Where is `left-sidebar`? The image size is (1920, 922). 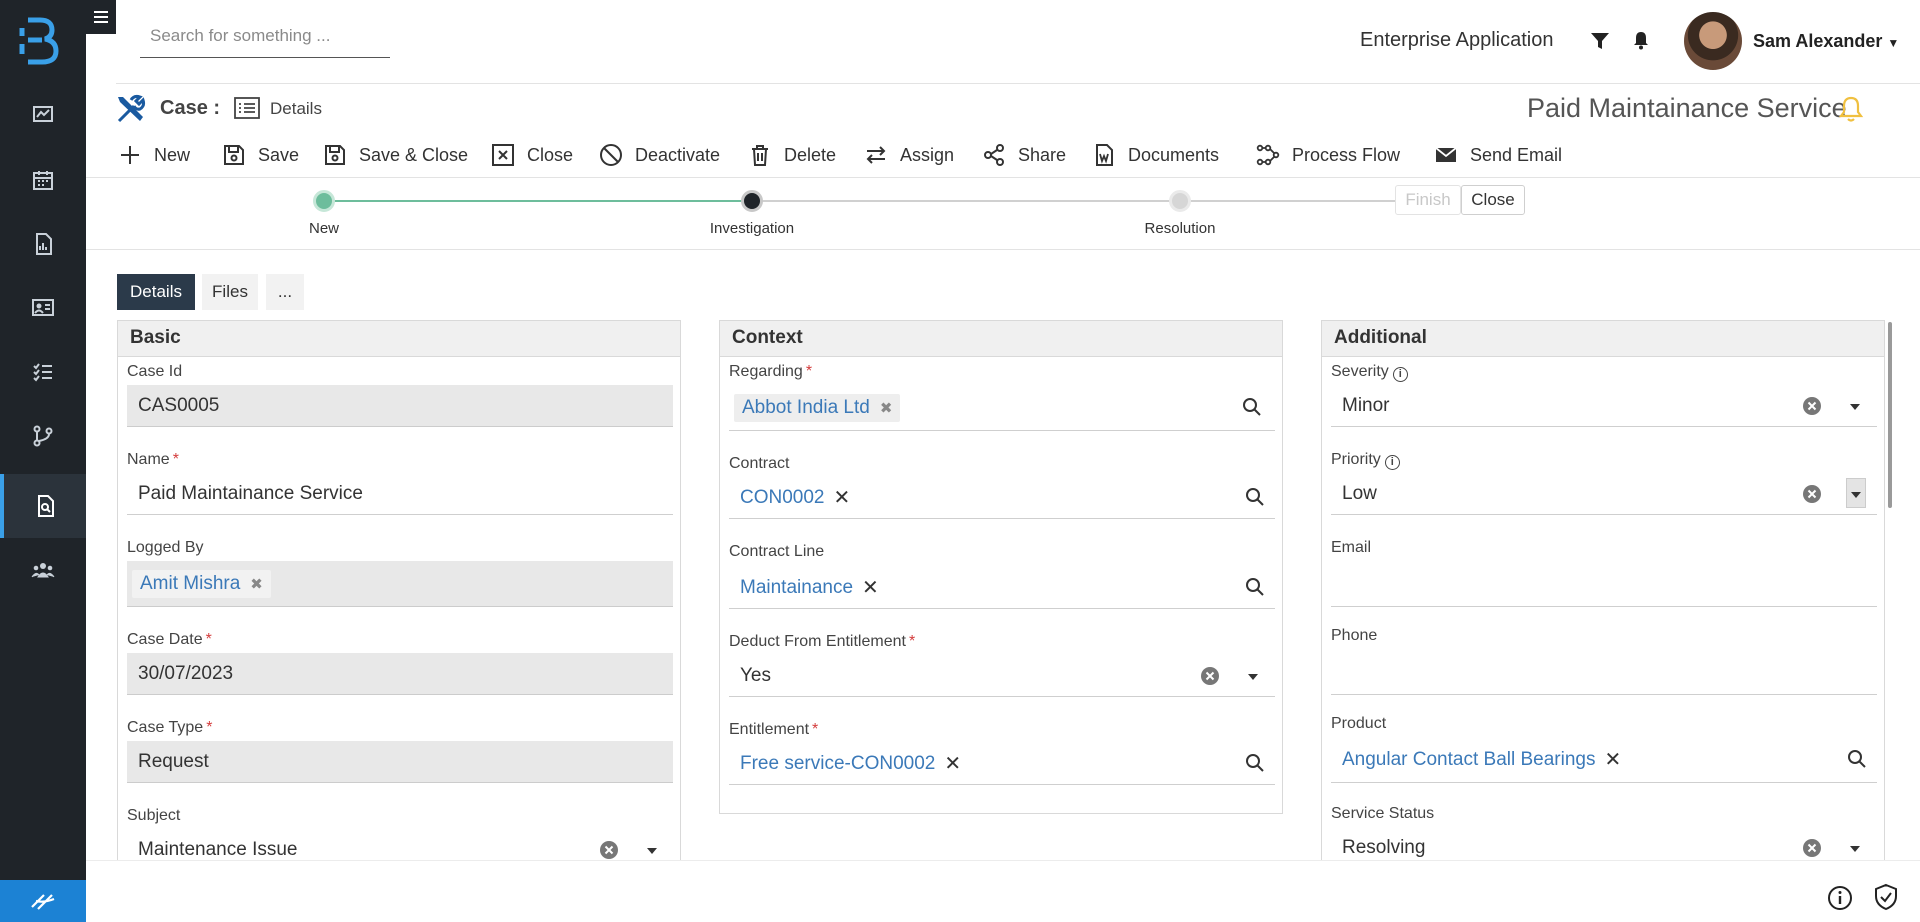
left-sidebar is located at coordinates (43, 461).